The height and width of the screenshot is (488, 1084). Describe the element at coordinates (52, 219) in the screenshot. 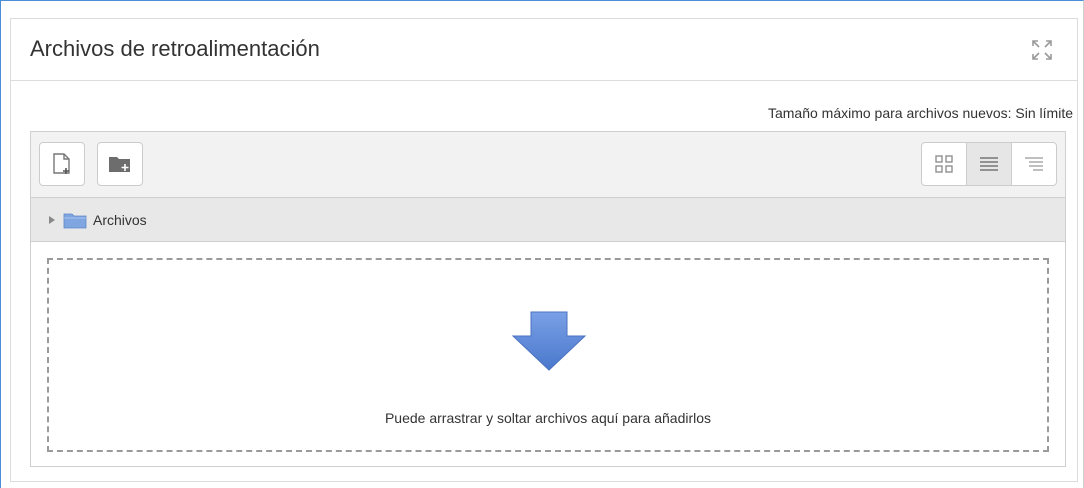

I see `expand-caret-icon` at that location.